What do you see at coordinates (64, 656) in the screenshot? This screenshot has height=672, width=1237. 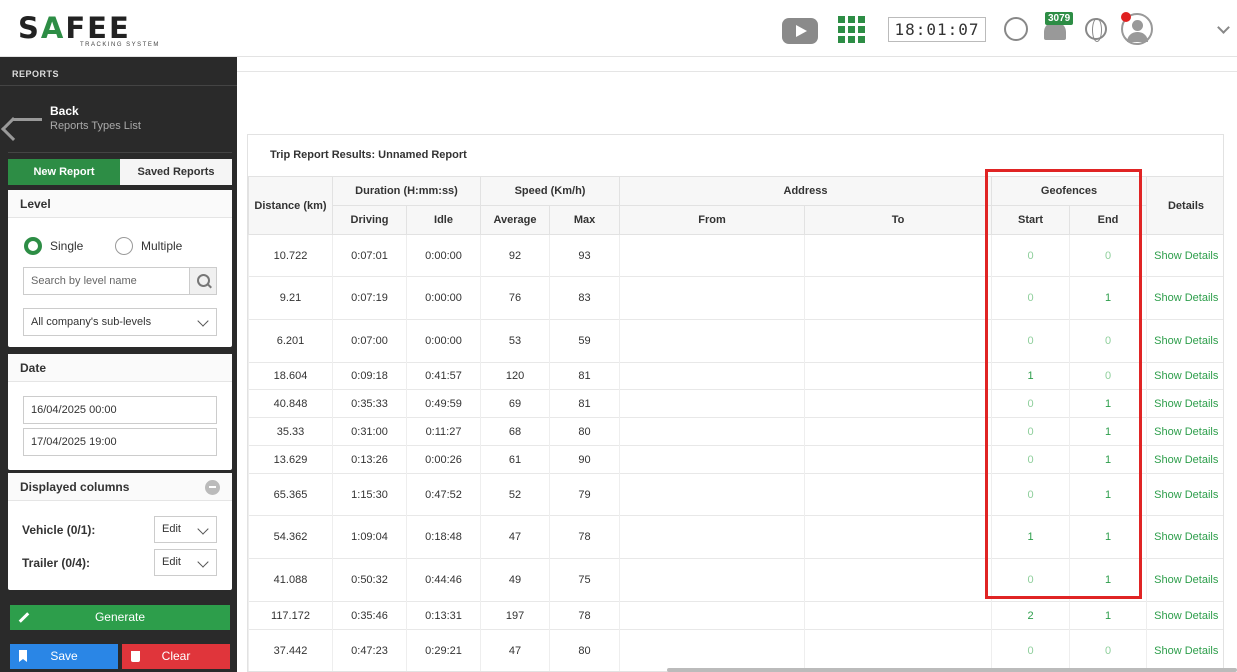 I see `save-button: Save` at bounding box center [64, 656].